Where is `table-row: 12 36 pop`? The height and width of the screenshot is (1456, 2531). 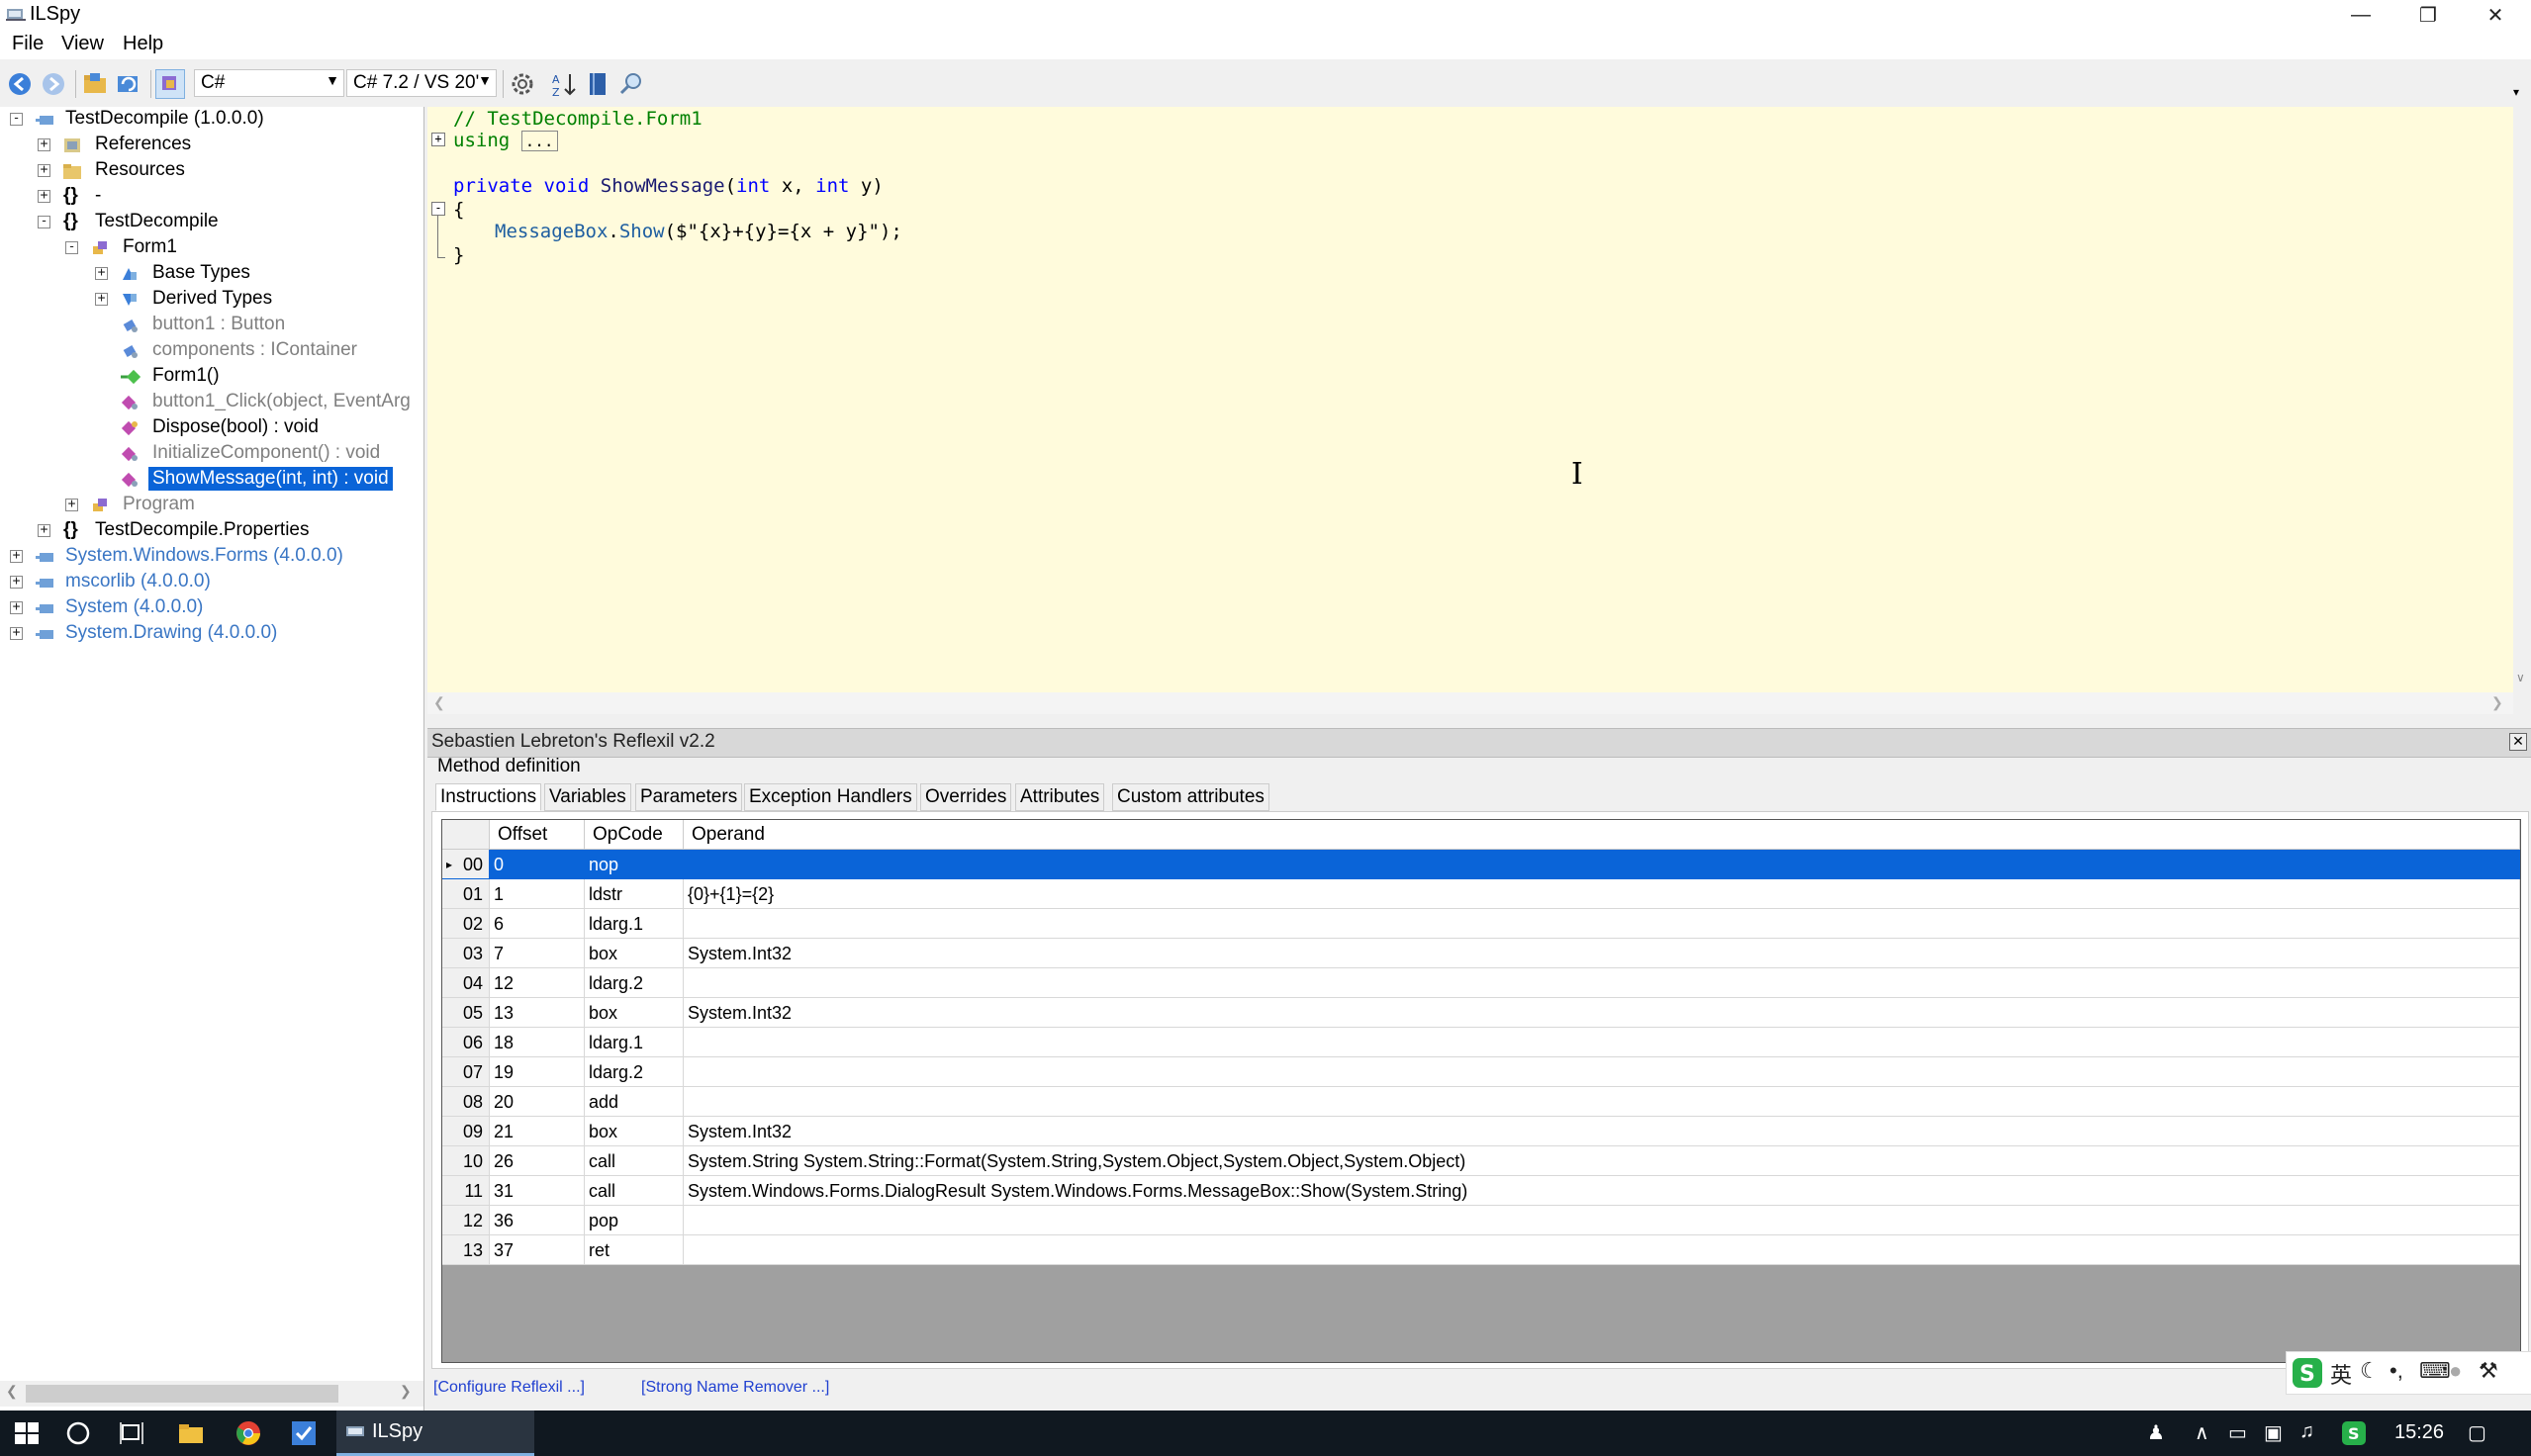 table-row: 12 36 pop is located at coordinates (1481, 1220).